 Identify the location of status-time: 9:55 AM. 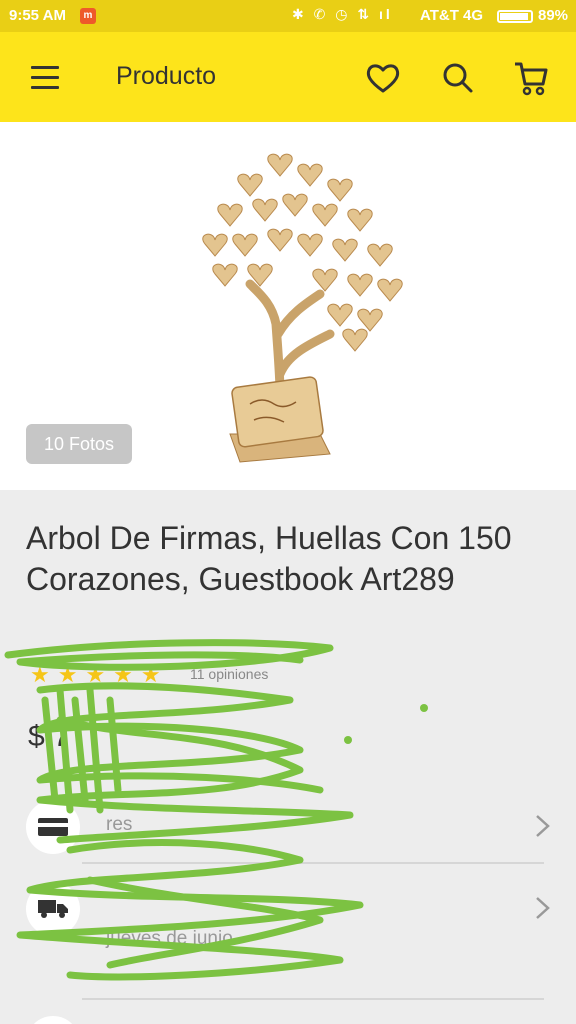
(37, 15).